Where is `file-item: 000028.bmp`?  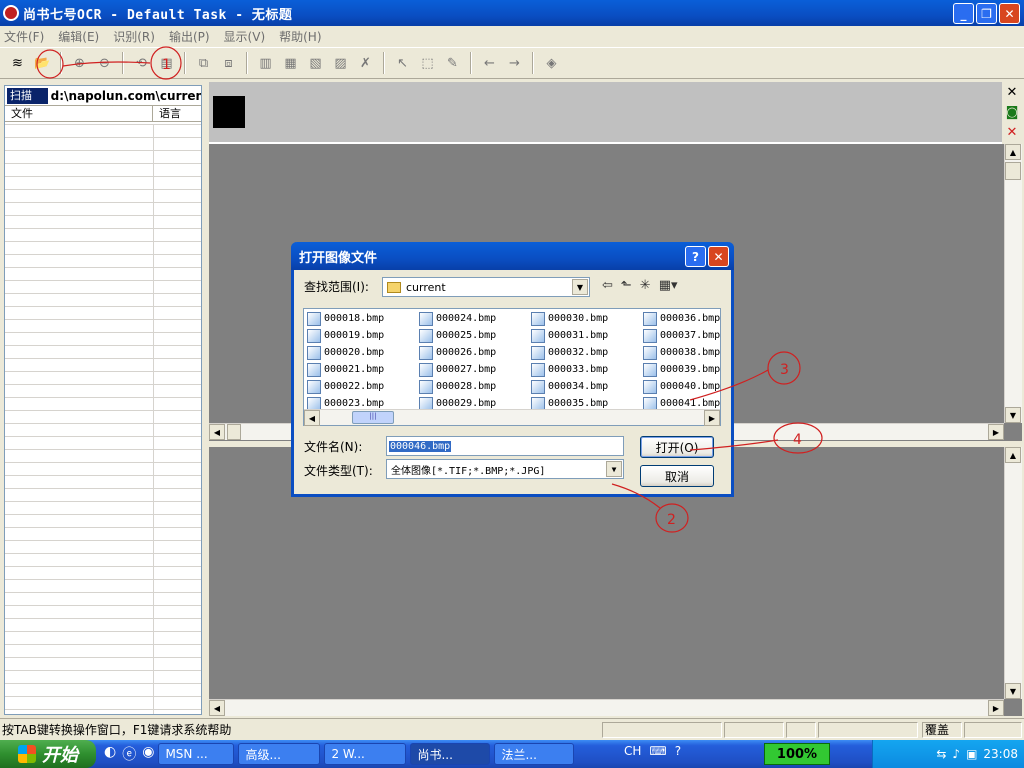 file-item: 000028.bmp is located at coordinates (457, 386).